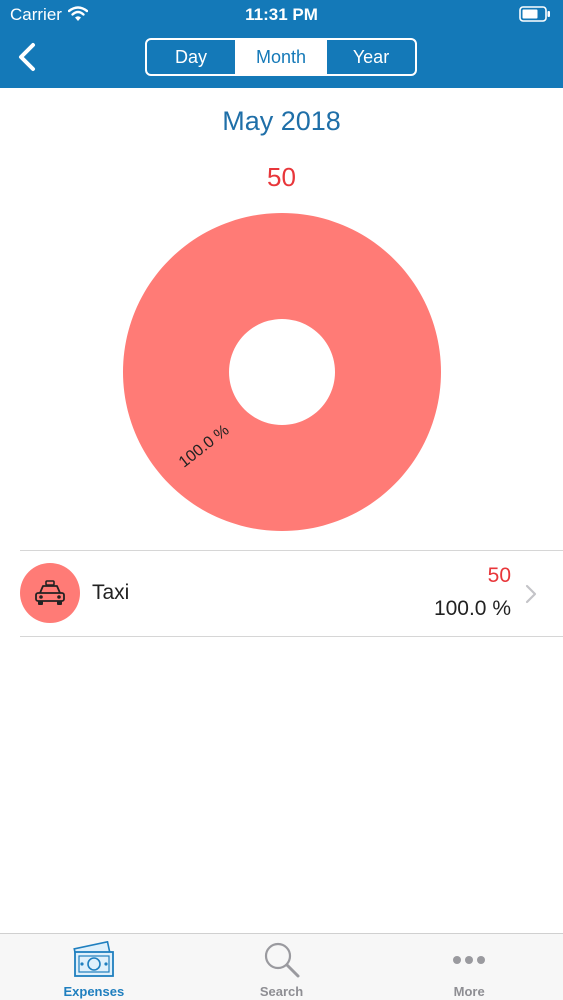 The height and width of the screenshot is (1000, 563). I want to click on total-amount: 50, so click(281, 177).